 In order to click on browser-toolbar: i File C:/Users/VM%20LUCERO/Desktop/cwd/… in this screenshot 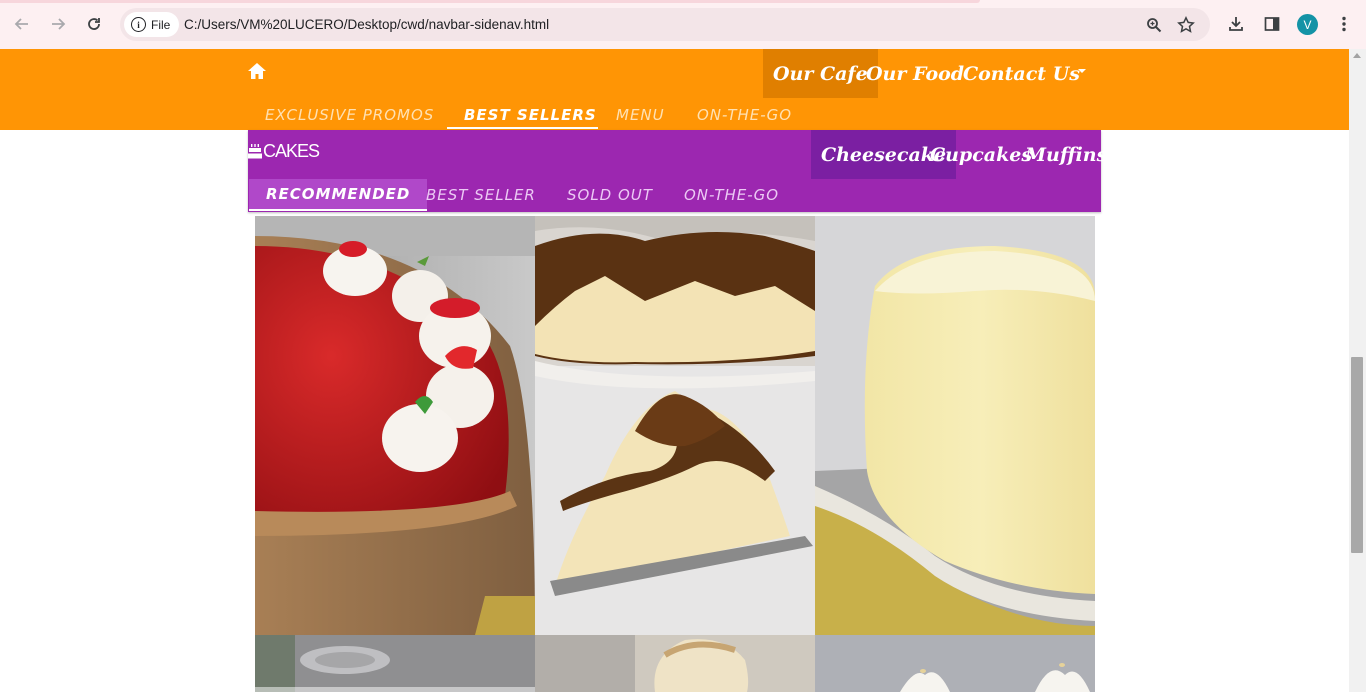, I will do `click(683, 25)`.